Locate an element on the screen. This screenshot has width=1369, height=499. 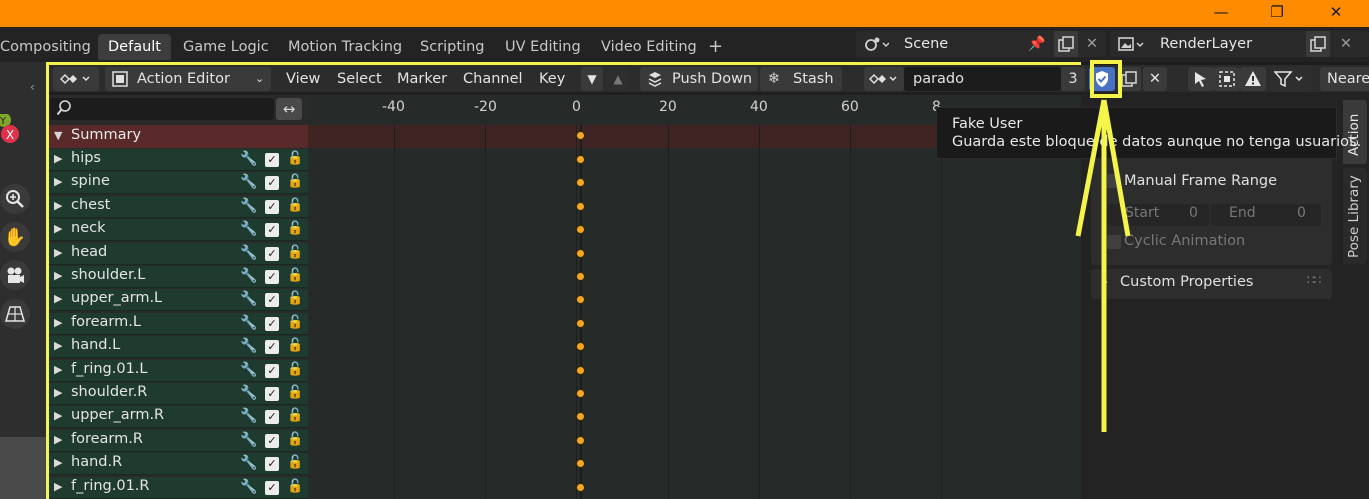
perspective-grid-icon is located at coordinates (15, 314).